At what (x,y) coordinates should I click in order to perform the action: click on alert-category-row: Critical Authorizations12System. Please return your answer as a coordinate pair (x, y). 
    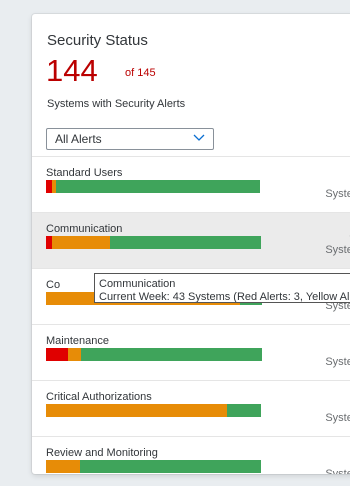
    Looking at the image, I should click on (191, 408).